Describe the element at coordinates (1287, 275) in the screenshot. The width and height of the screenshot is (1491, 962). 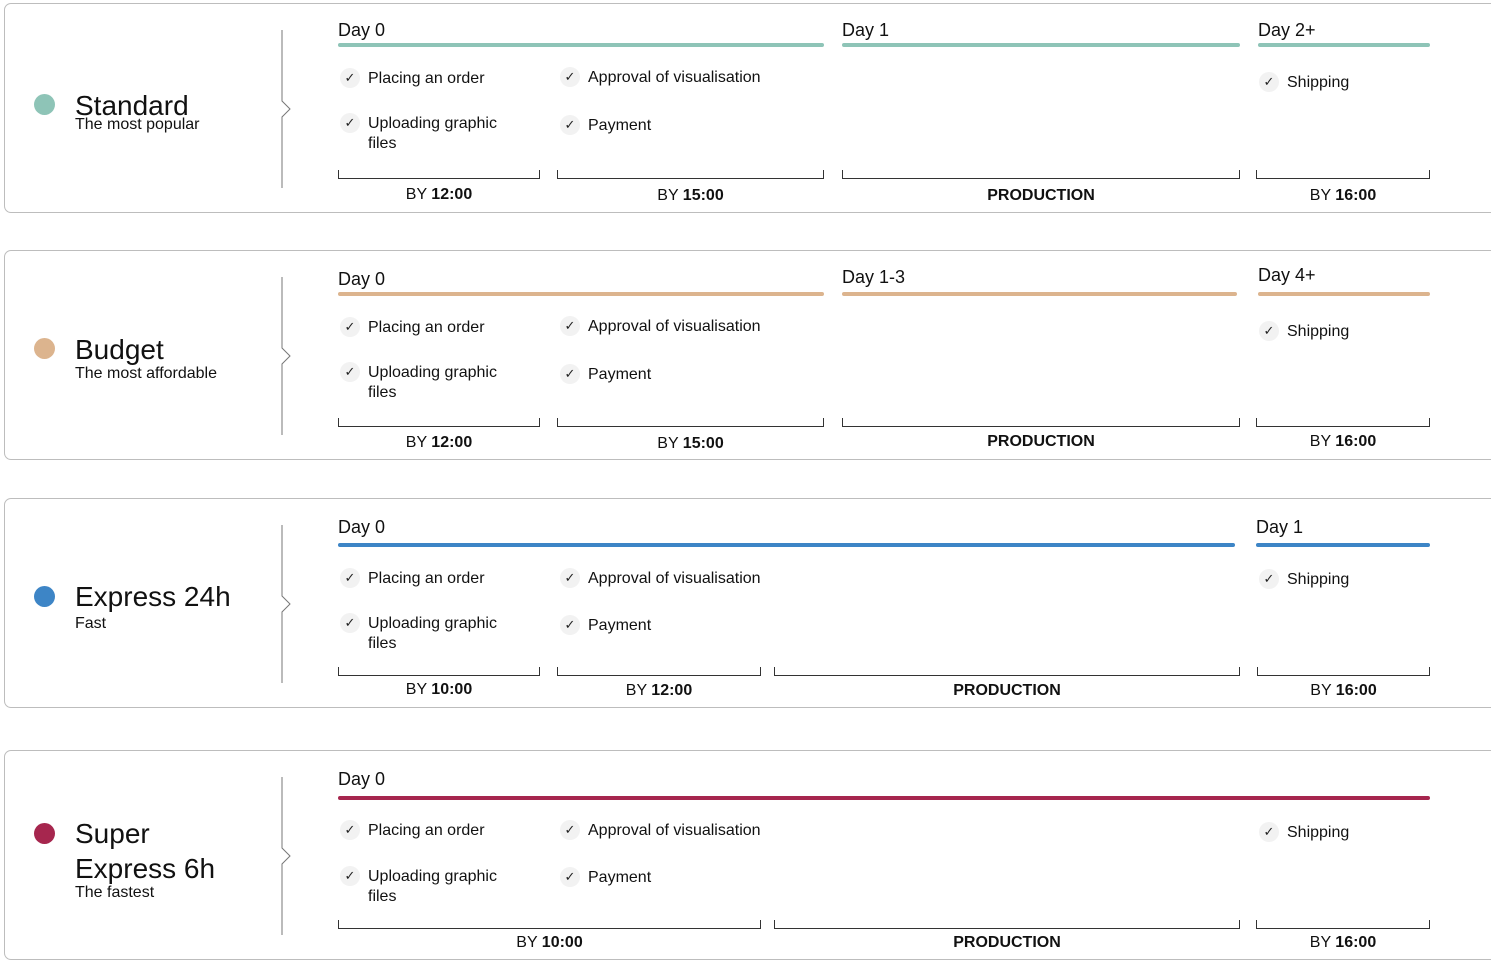
I see `day-label: Day 4+` at that location.